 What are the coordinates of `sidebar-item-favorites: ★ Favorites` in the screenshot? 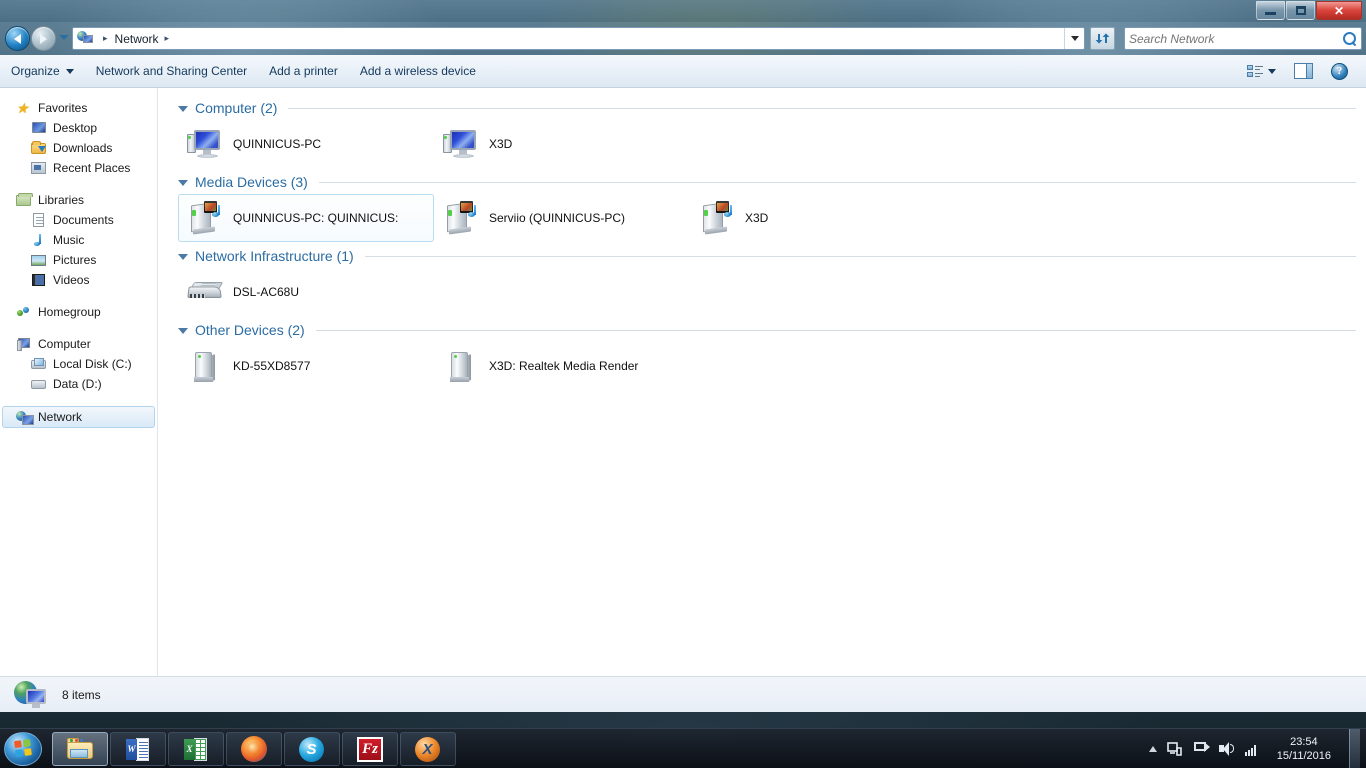 It's located at (78, 108).